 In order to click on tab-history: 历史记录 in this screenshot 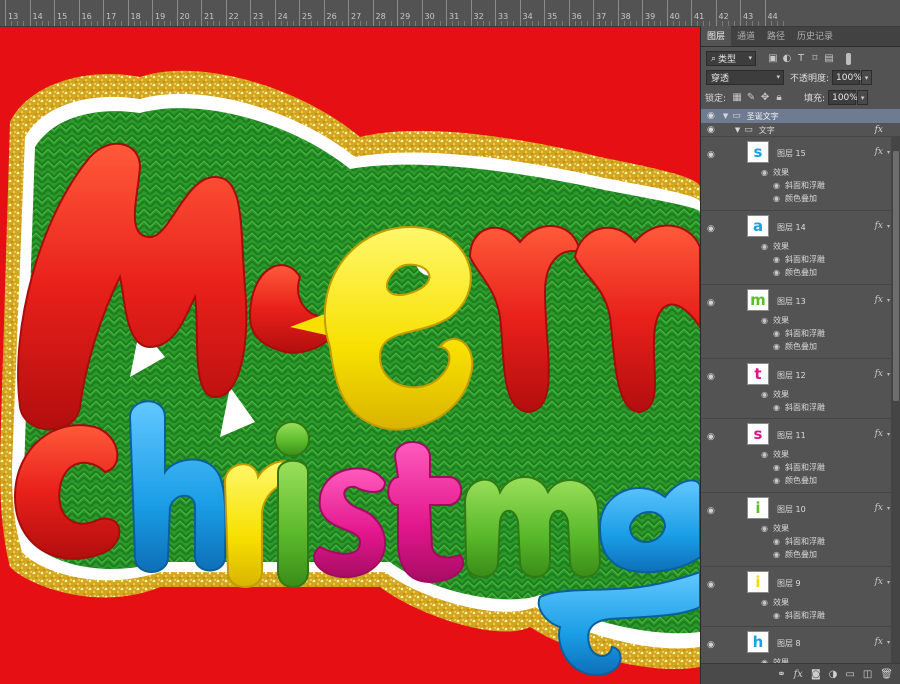, I will do `click(815, 36)`.